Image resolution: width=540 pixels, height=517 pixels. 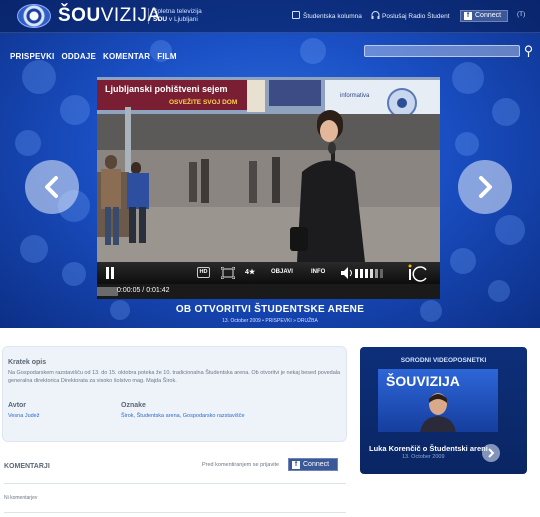 I want to click on video-controls: HD 4★ OBJAVI INFO, so click(x=268, y=273).